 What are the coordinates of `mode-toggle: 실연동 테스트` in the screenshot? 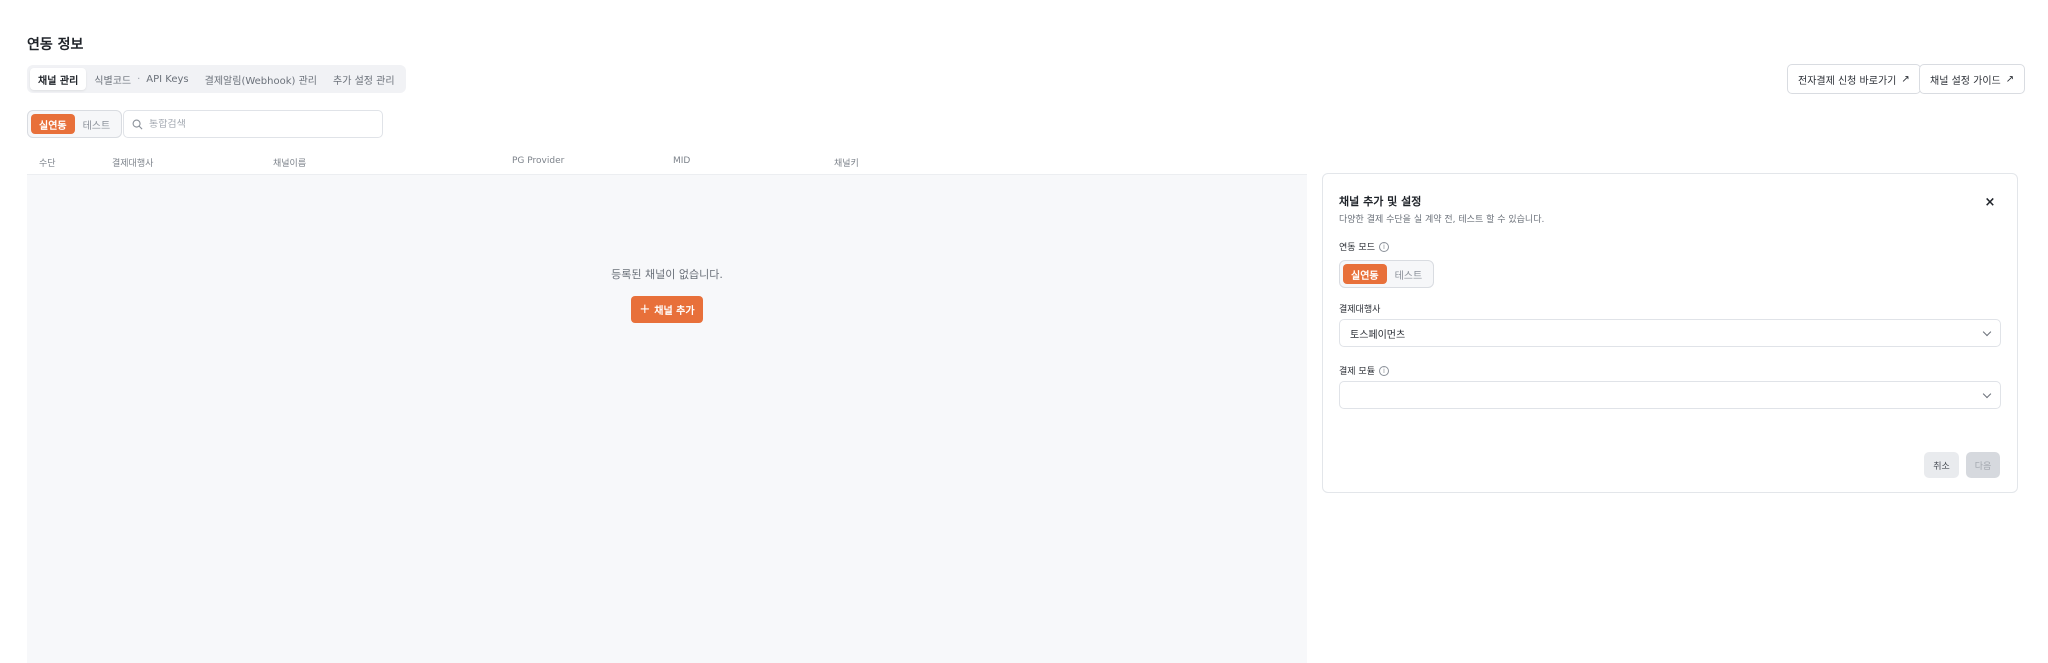 It's located at (75, 124).